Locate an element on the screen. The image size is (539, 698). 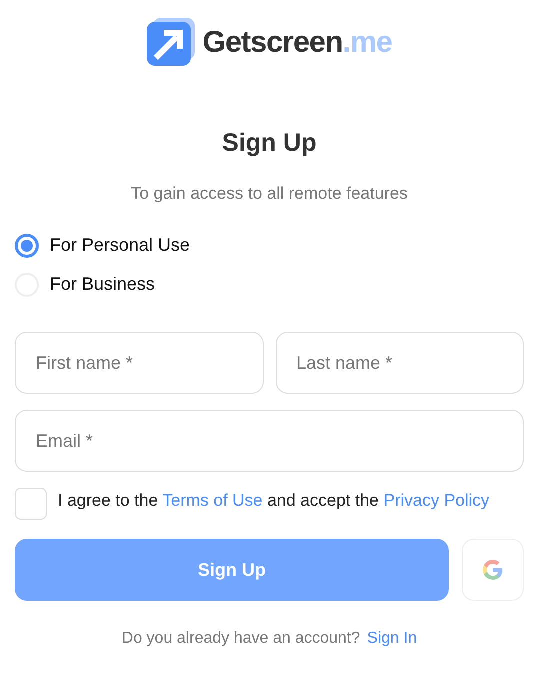
sign-in-link: Sign In is located at coordinates (392, 639).